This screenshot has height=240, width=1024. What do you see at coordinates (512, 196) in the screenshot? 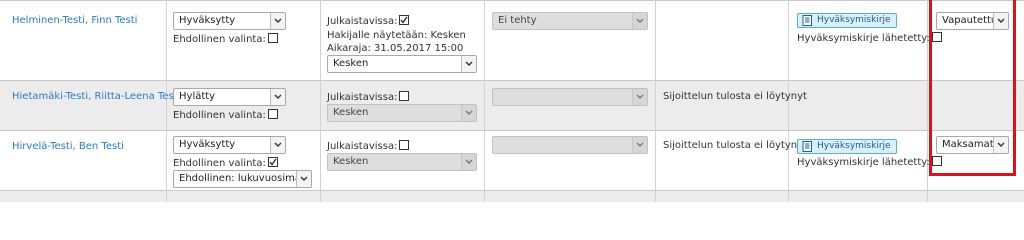
I see `table-row` at bounding box center [512, 196].